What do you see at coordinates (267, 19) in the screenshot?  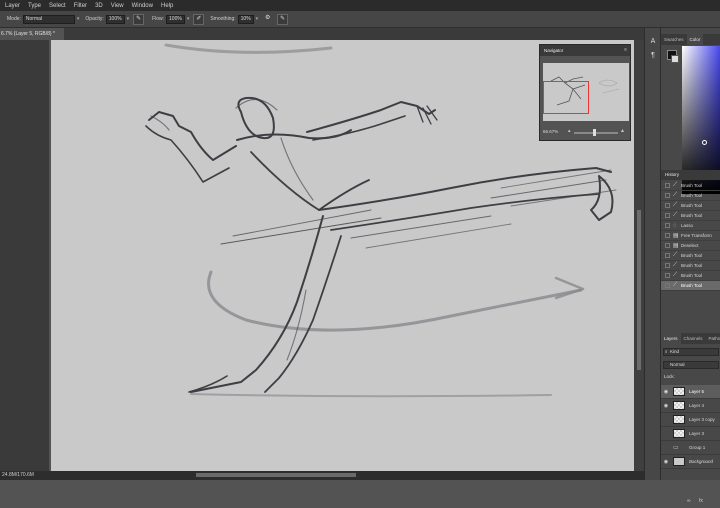 I see `gear-icon: ⚙` at bounding box center [267, 19].